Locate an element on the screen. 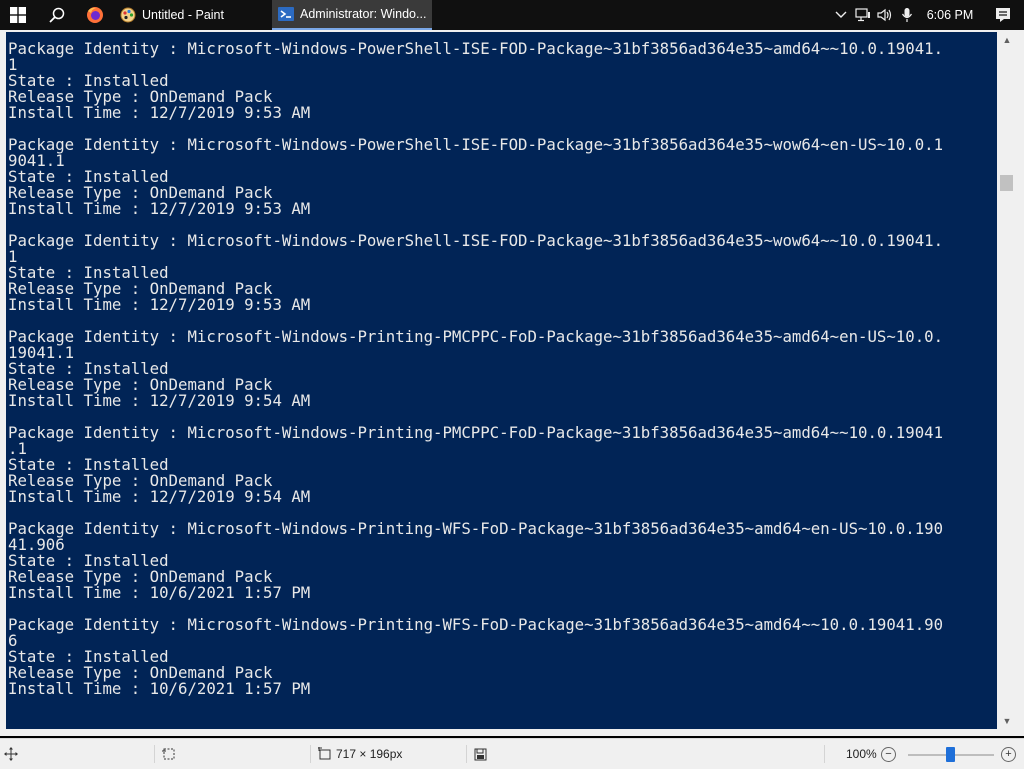 The image size is (1024, 769). network-icon is located at coordinates (862, 15).